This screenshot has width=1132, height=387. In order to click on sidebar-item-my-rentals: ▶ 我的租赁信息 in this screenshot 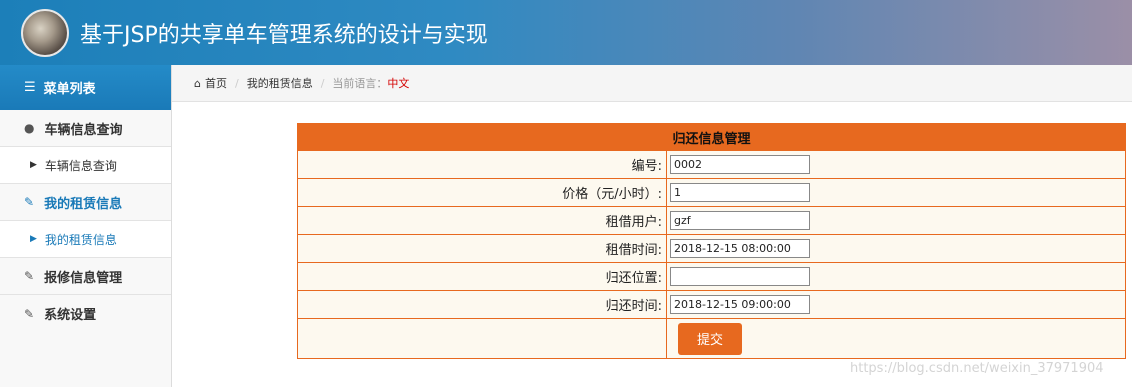, I will do `click(85, 239)`.